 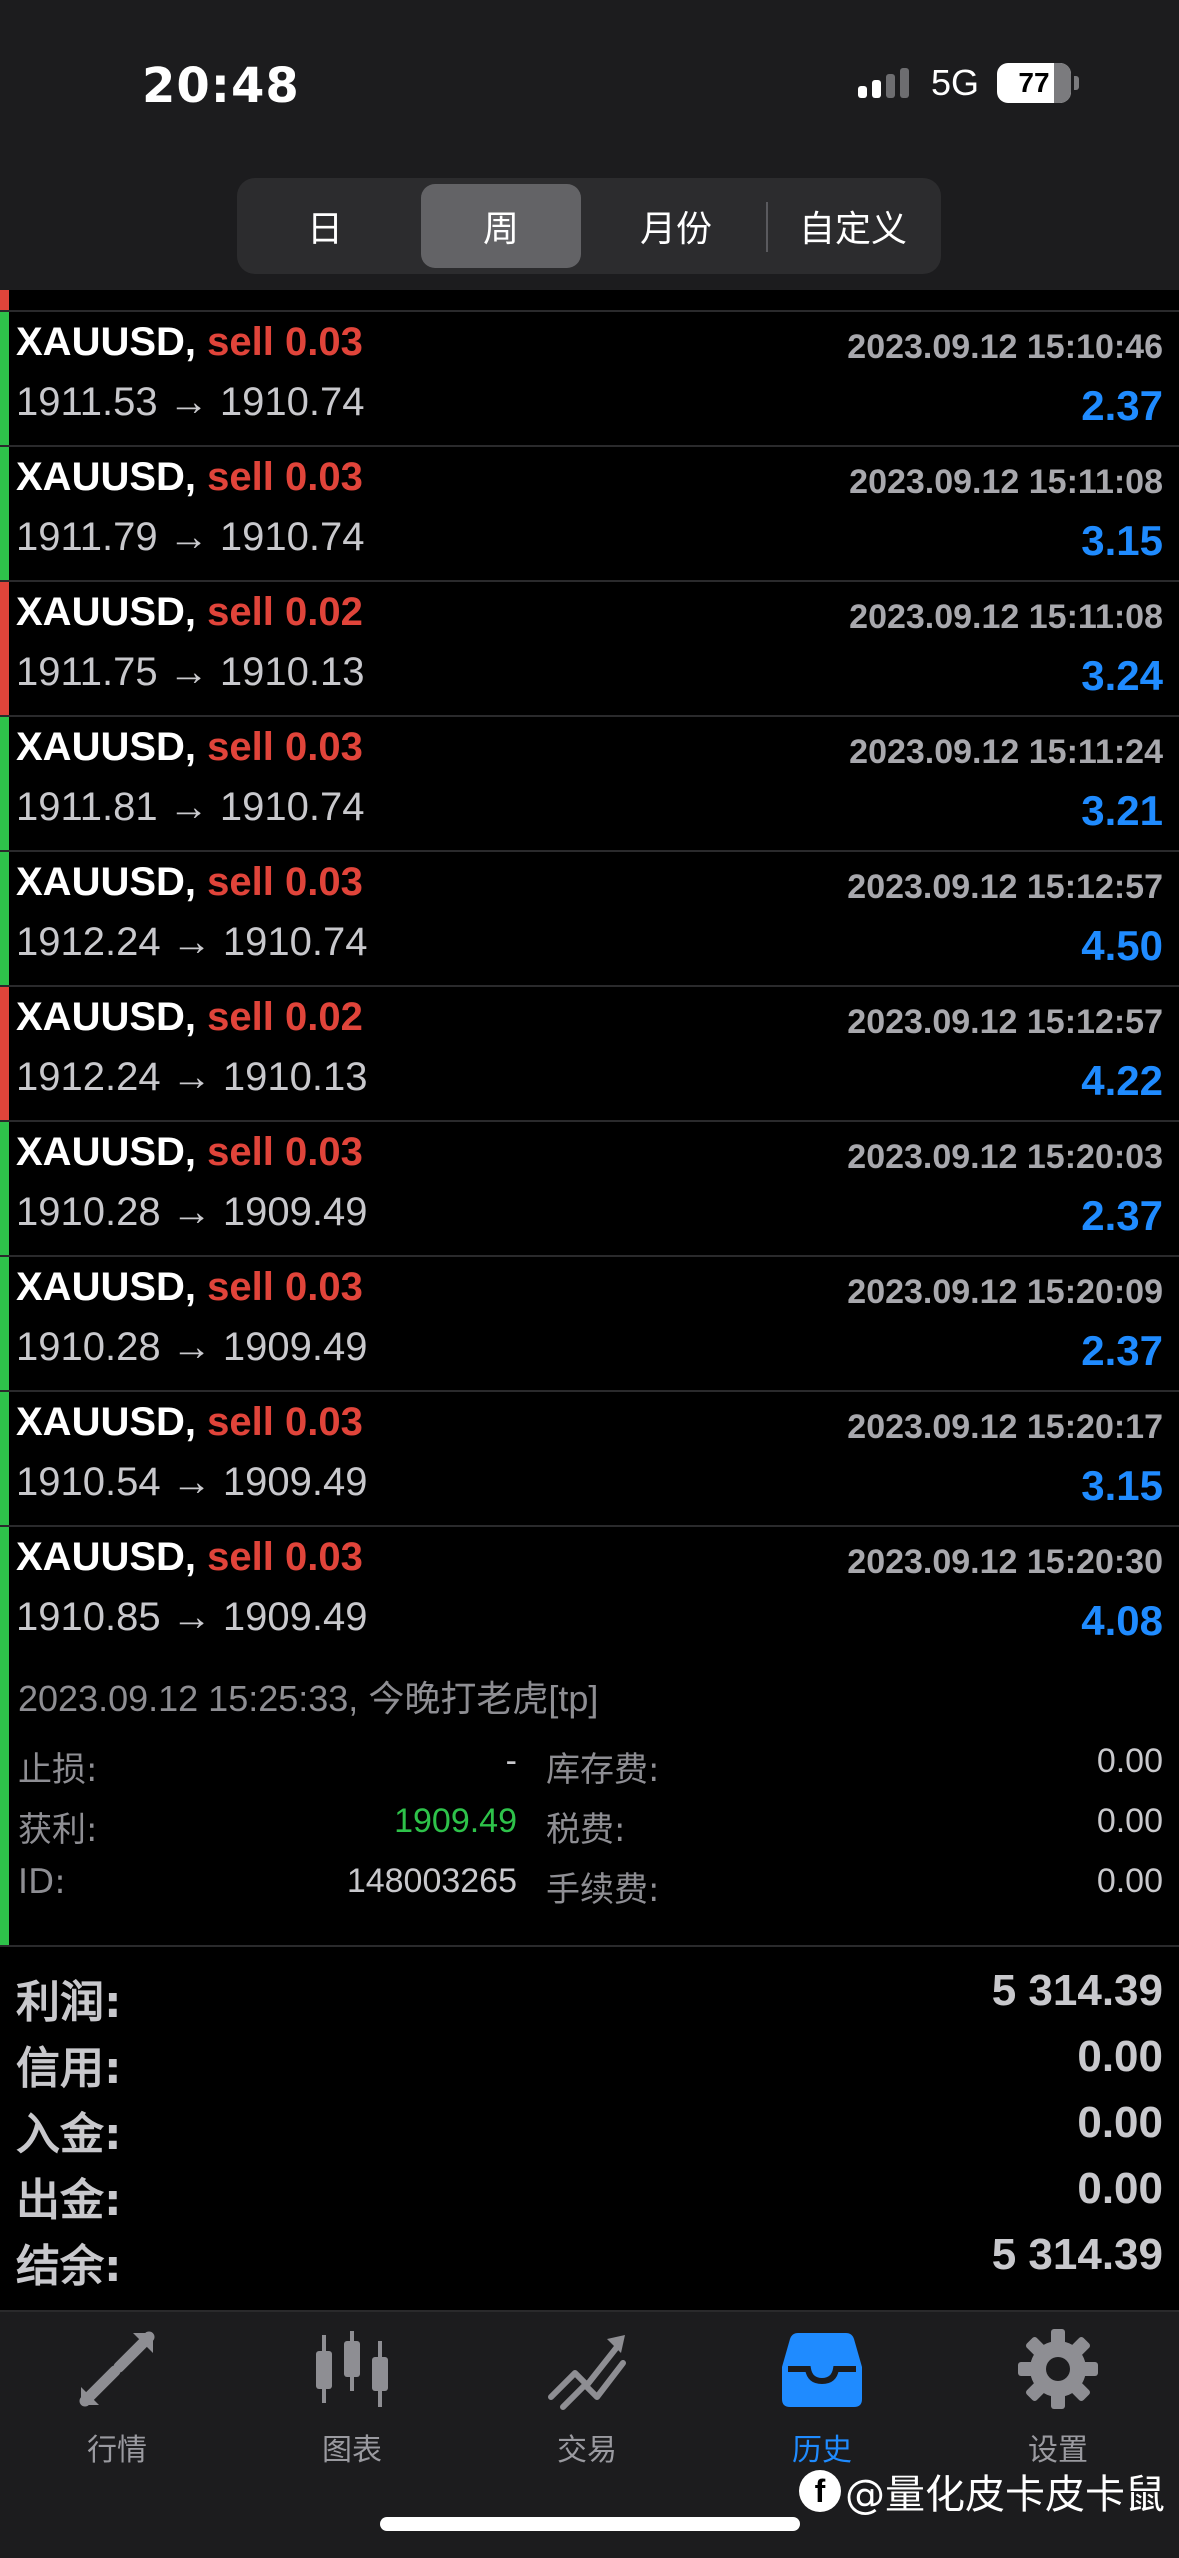 What do you see at coordinates (883, 83) in the screenshot?
I see `cellular-signal-icon` at bounding box center [883, 83].